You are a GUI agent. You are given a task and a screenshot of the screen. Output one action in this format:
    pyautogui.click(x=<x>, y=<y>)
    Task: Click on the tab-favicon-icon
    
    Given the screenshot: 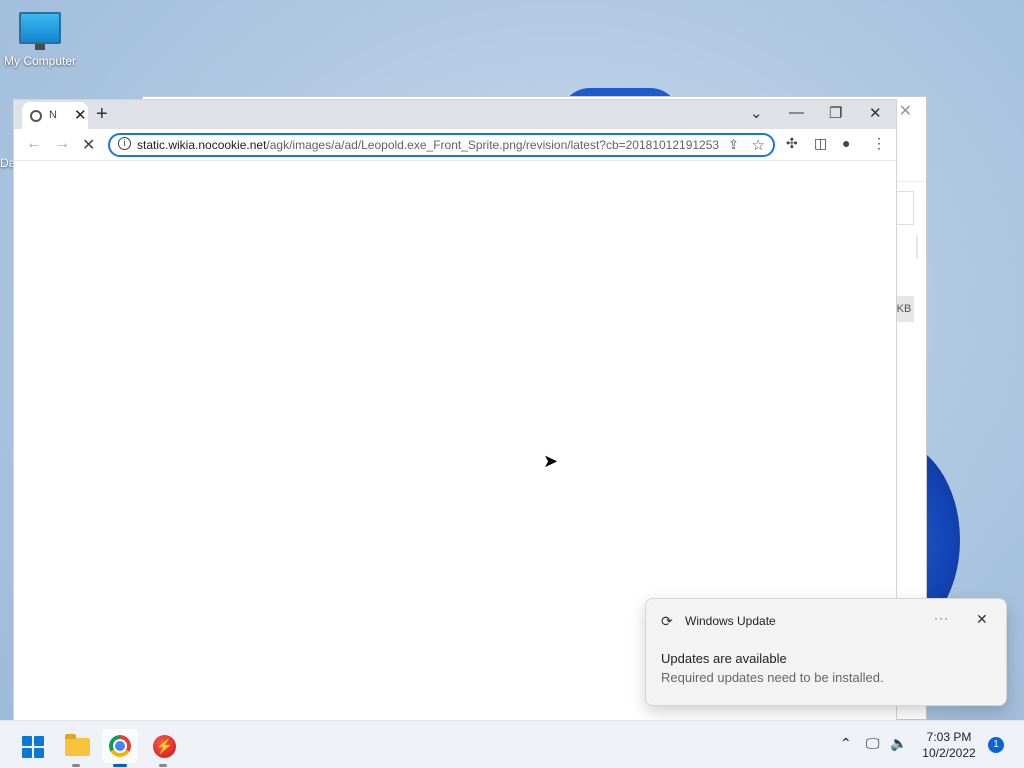 What is the action you would take?
    pyautogui.click(x=36, y=116)
    